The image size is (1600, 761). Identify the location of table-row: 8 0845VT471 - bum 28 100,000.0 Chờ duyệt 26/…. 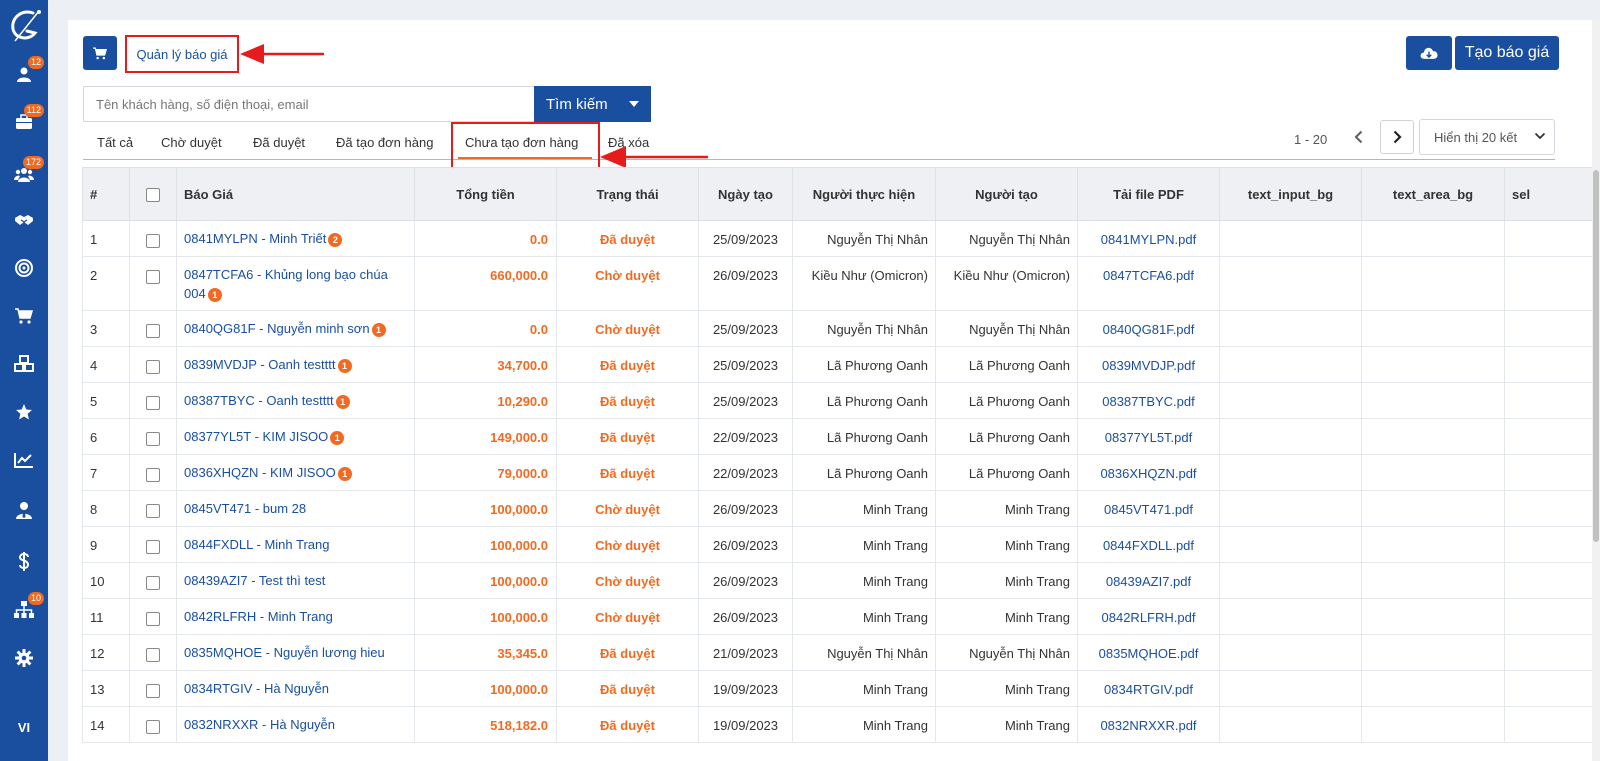
(841, 508).